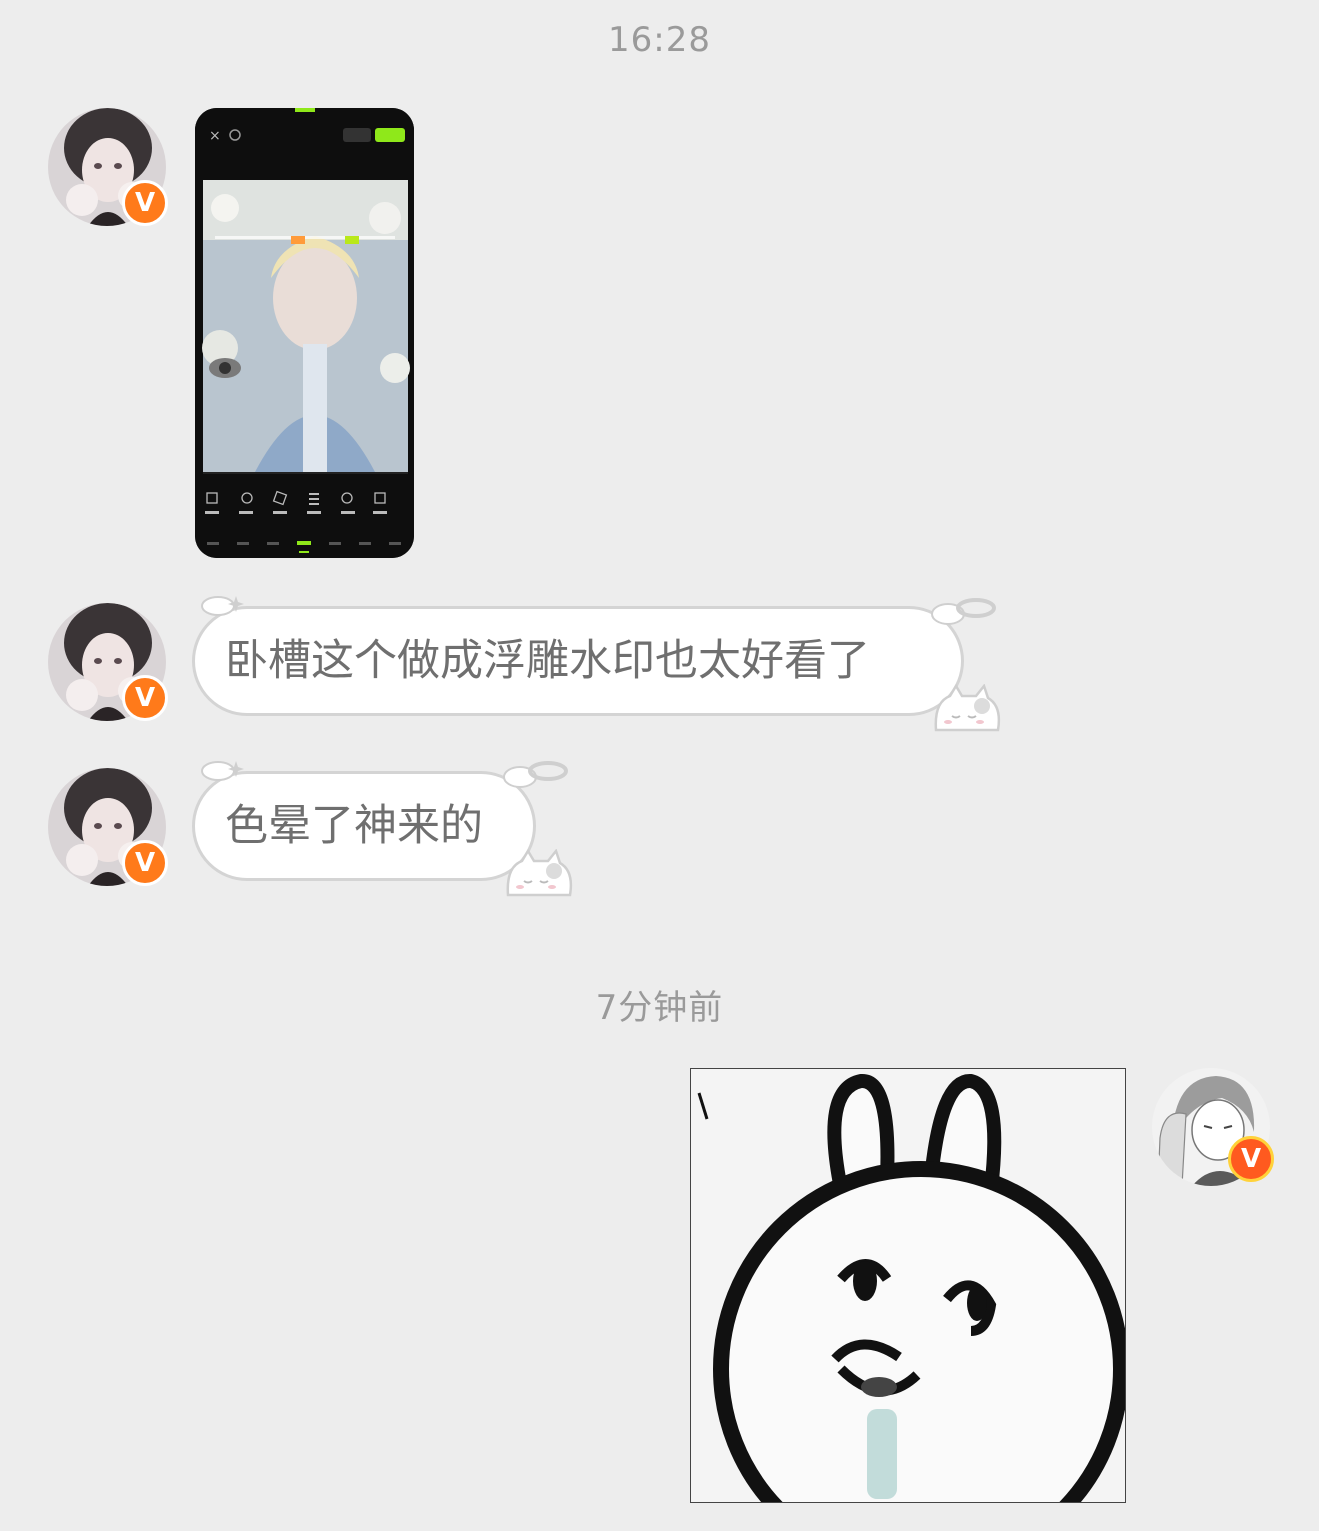 The height and width of the screenshot is (1531, 1319). I want to click on message-bubble: 卧槽这个做成浮雕水印也太好看了, so click(578, 661).